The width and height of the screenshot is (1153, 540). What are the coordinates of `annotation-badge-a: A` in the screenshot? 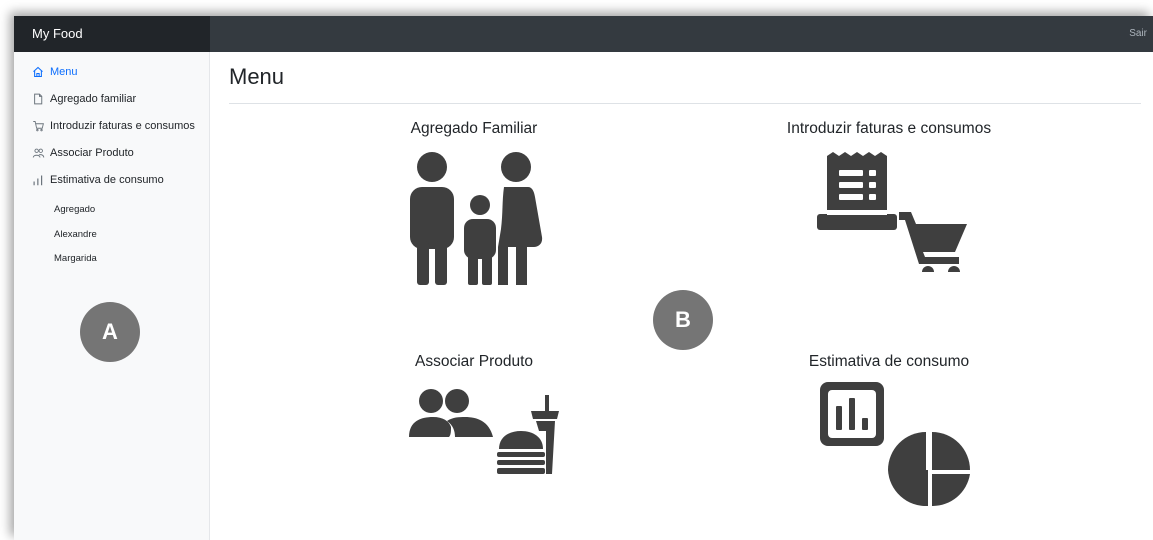 It's located at (110, 332).